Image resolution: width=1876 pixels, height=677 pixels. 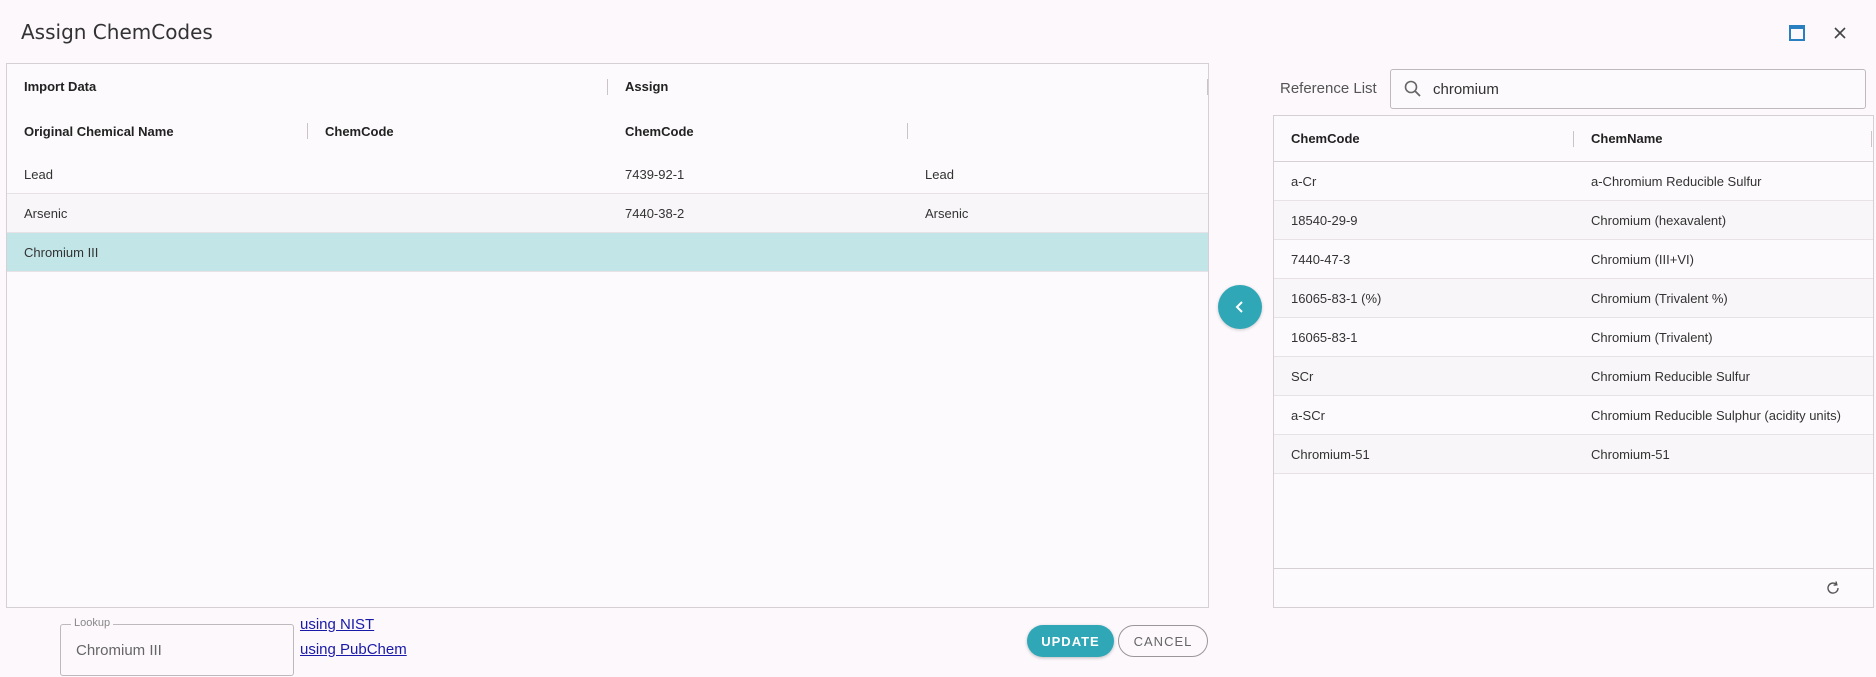 I want to click on ref-chemcode: SCr, so click(x=1302, y=376).